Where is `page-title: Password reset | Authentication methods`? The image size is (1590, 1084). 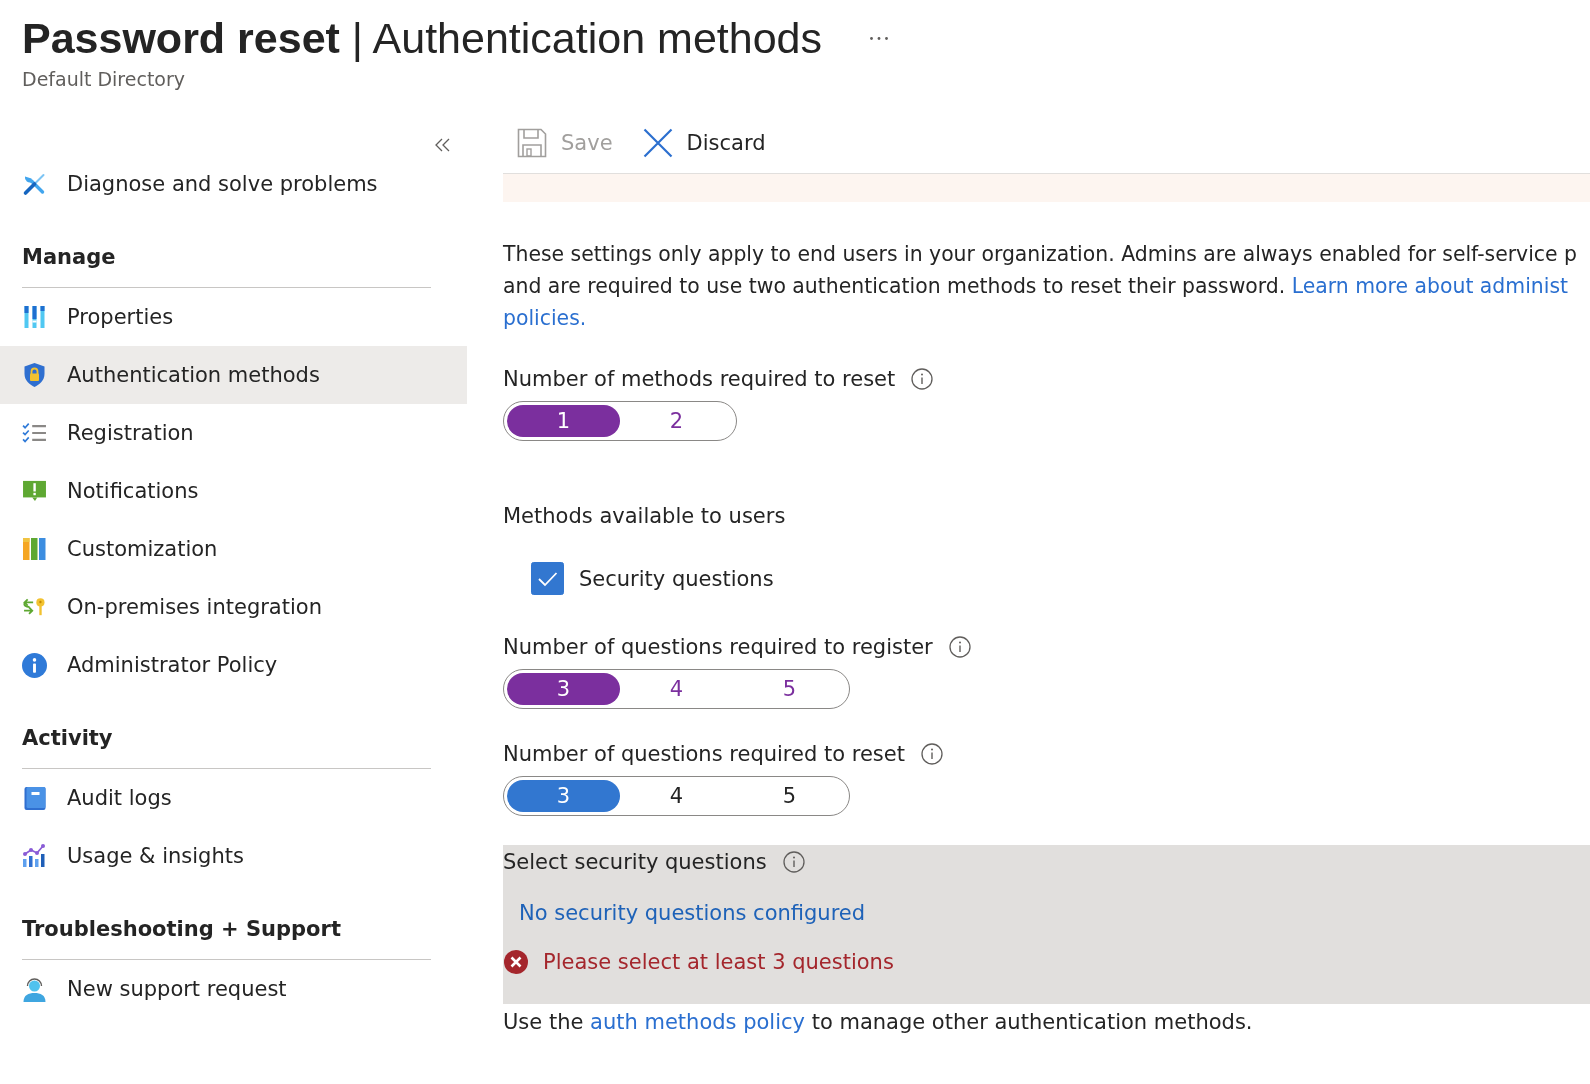 page-title: Password reset | Authentication methods is located at coordinates (422, 38).